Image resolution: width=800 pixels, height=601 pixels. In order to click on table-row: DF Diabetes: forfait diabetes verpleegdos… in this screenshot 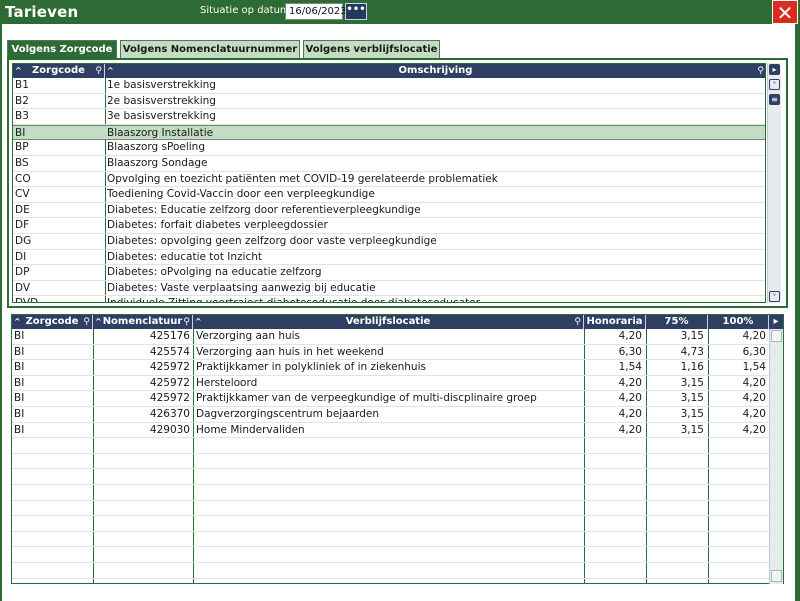, I will do `click(389, 226)`.